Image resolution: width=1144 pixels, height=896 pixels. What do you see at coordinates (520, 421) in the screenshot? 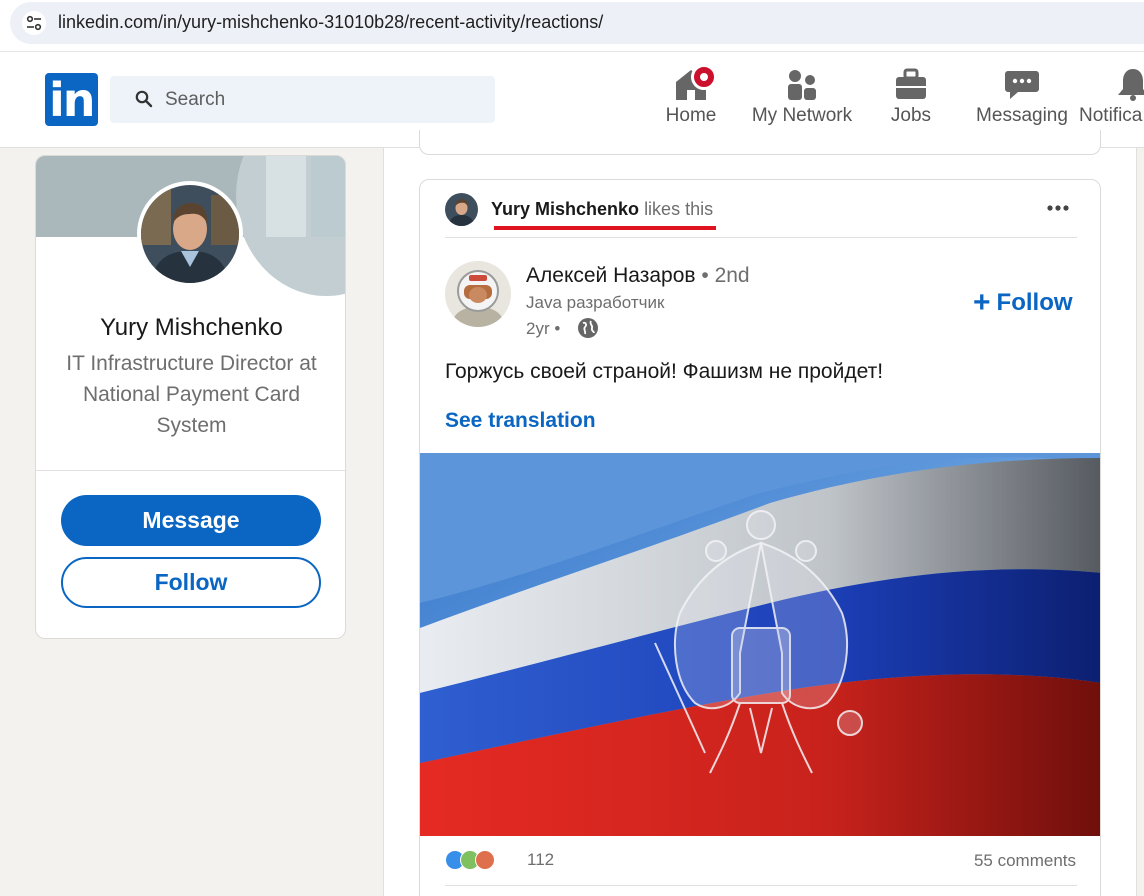
I see `see-translation-link: See translation` at bounding box center [520, 421].